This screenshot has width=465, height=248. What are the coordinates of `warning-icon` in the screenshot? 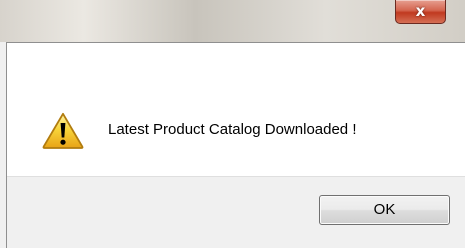 It's located at (63, 130).